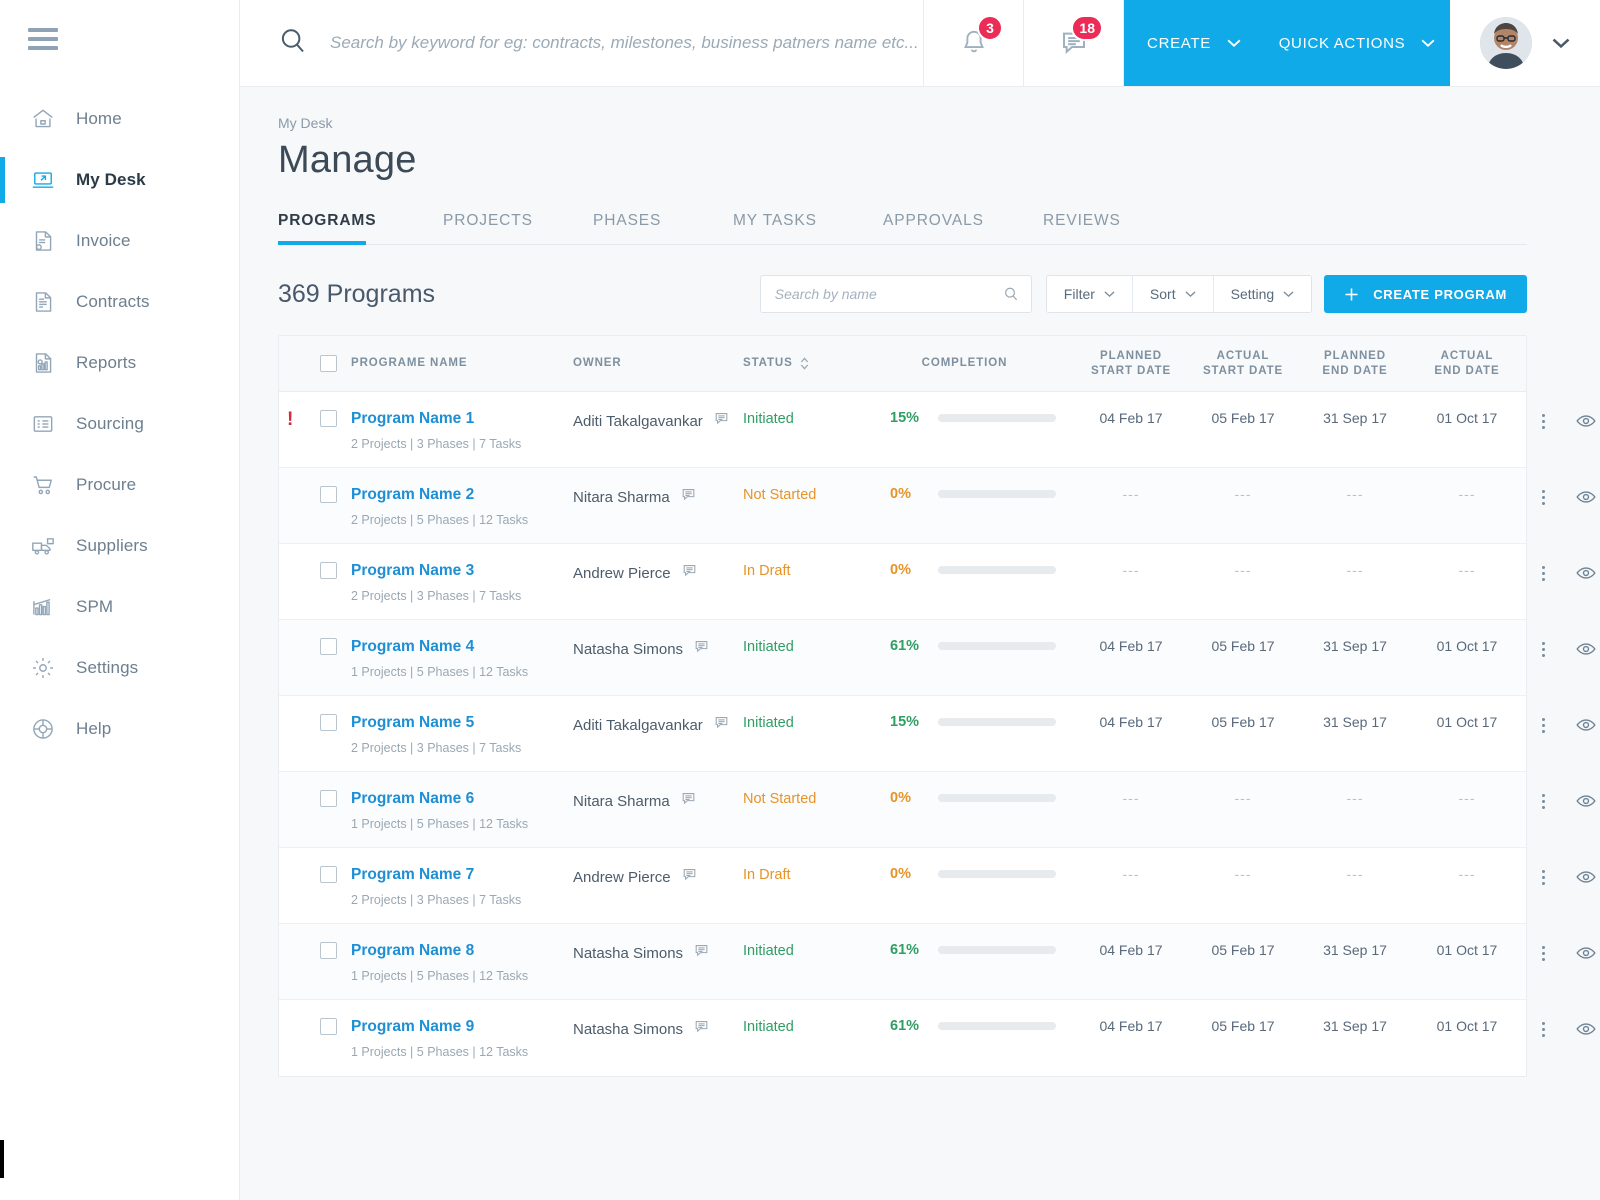 The width and height of the screenshot is (1600, 1200). Describe the element at coordinates (462, 723) in the screenshot. I see `program-name-link: Program Name 5` at that location.